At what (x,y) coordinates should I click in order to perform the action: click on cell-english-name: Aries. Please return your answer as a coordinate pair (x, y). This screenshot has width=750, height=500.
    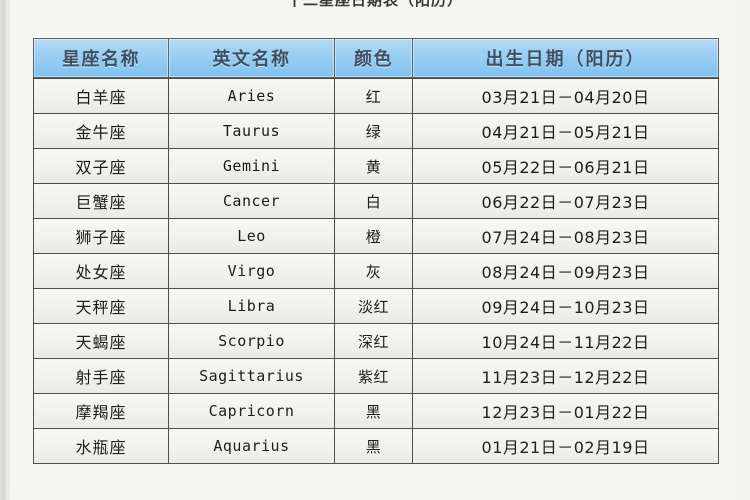
    Looking at the image, I should click on (251, 96).